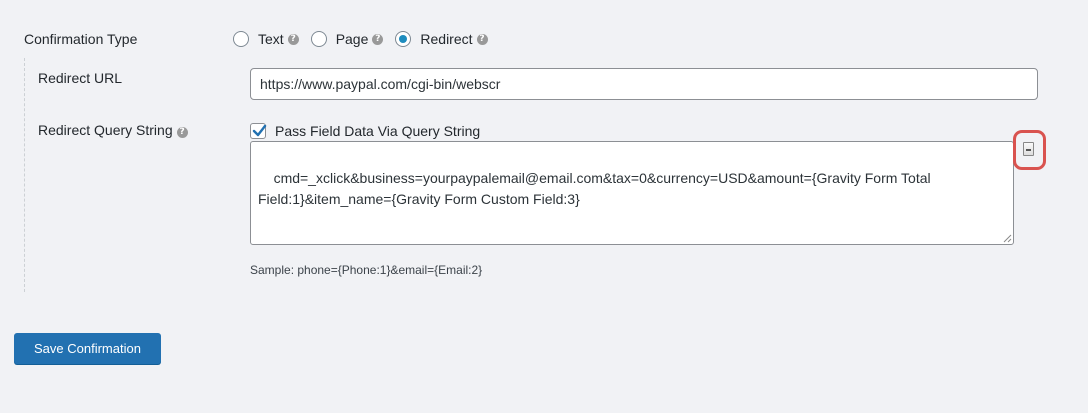  What do you see at coordinates (446, 39) in the screenshot?
I see `radio-redirect-label: Redirect` at bounding box center [446, 39].